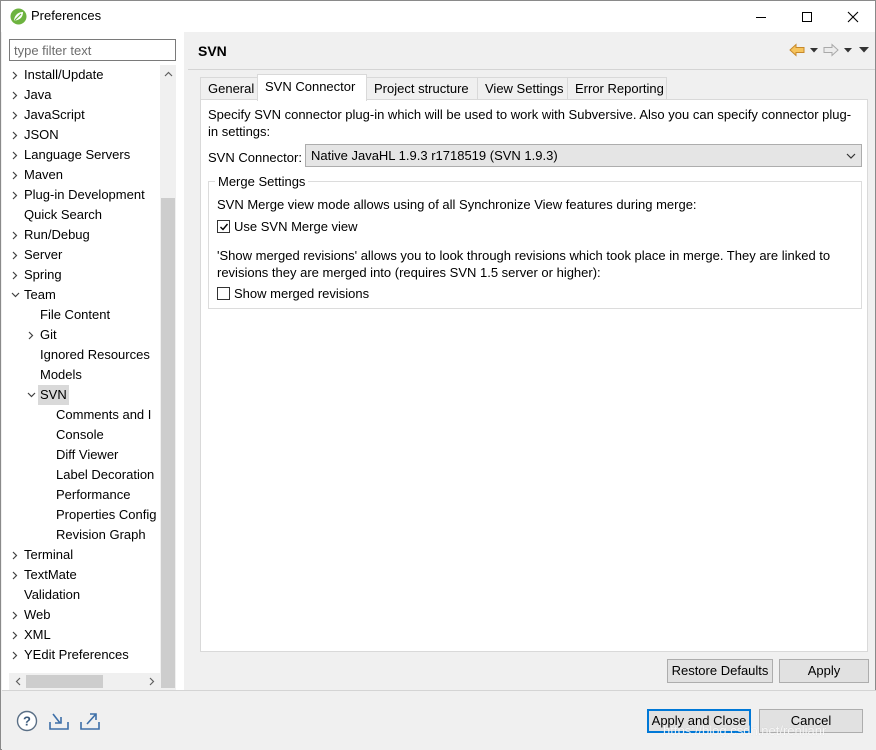 This screenshot has height=750, width=876. What do you see at coordinates (84, 575) in the screenshot?
I see `tree-item: TextMate` at bounding box center [84, 575].